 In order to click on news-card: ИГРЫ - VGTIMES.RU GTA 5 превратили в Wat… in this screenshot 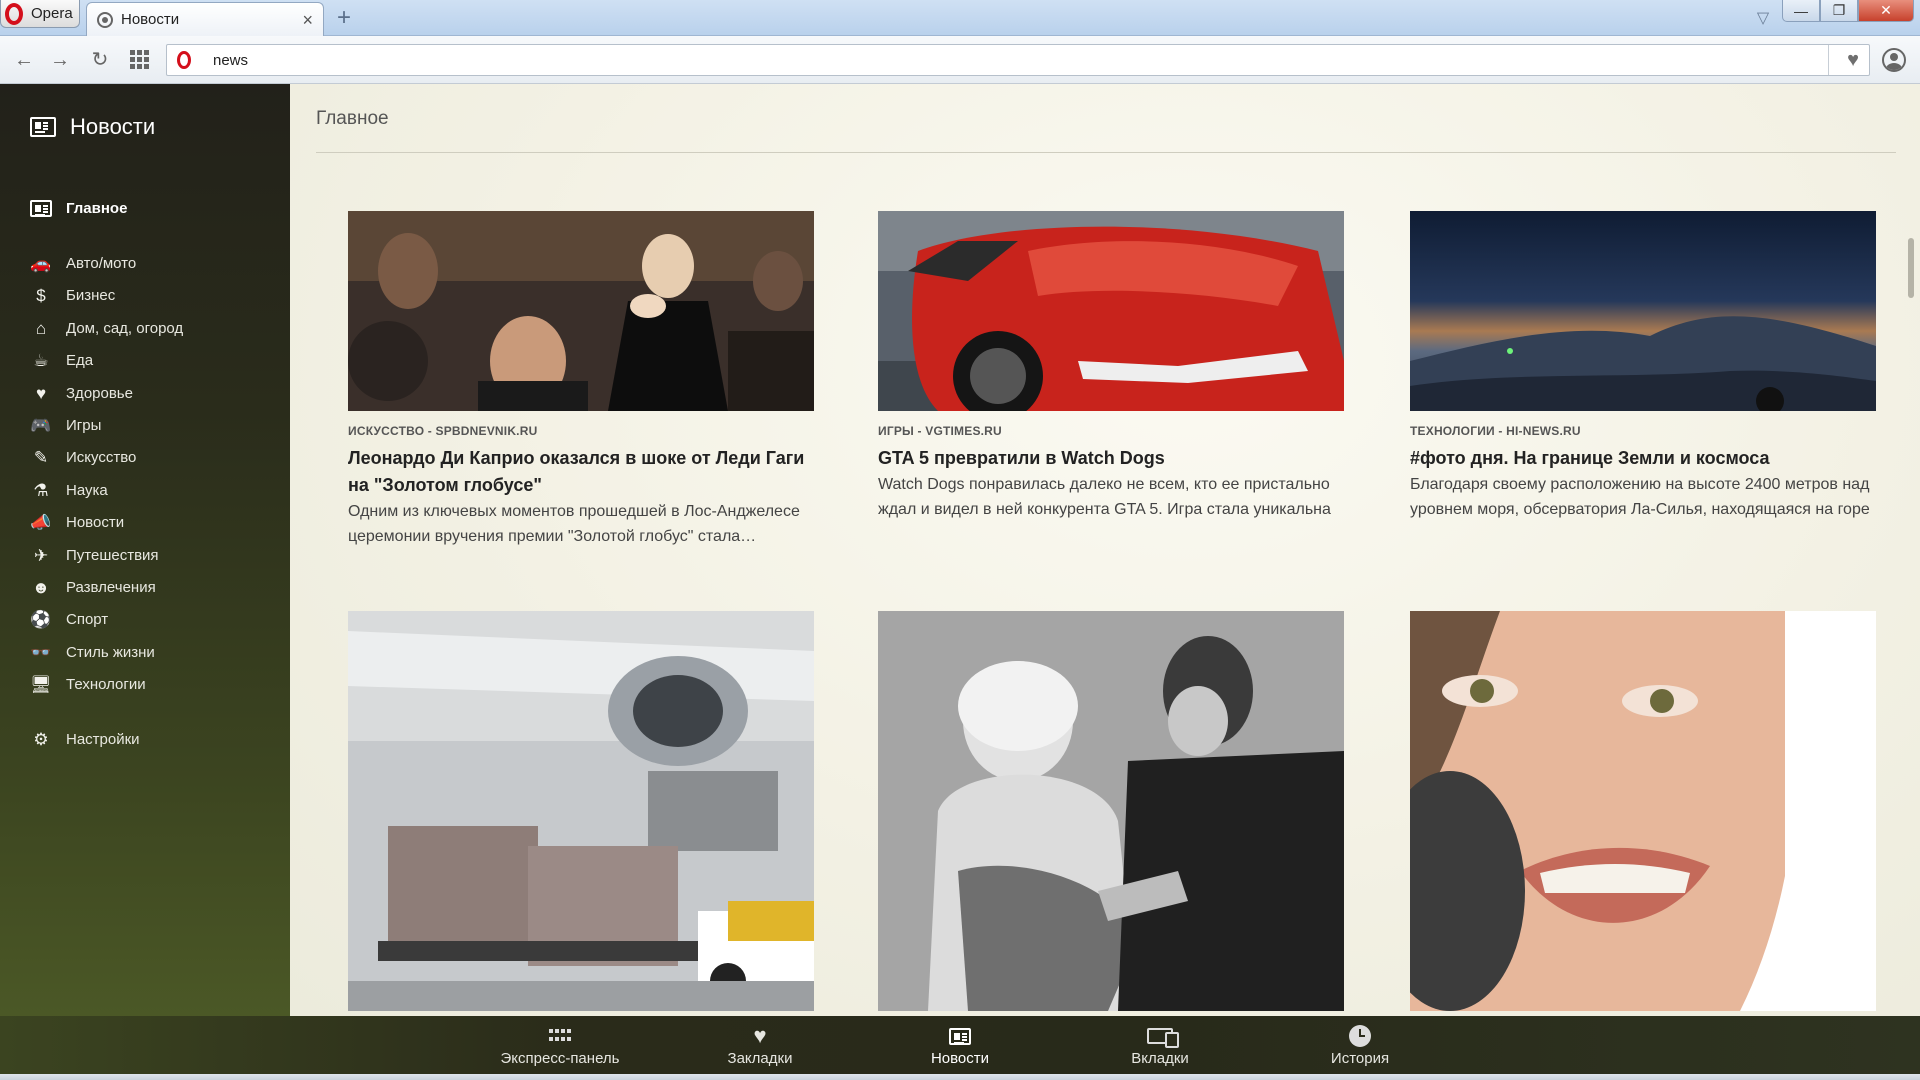, I will do `click(1111, 366)`.